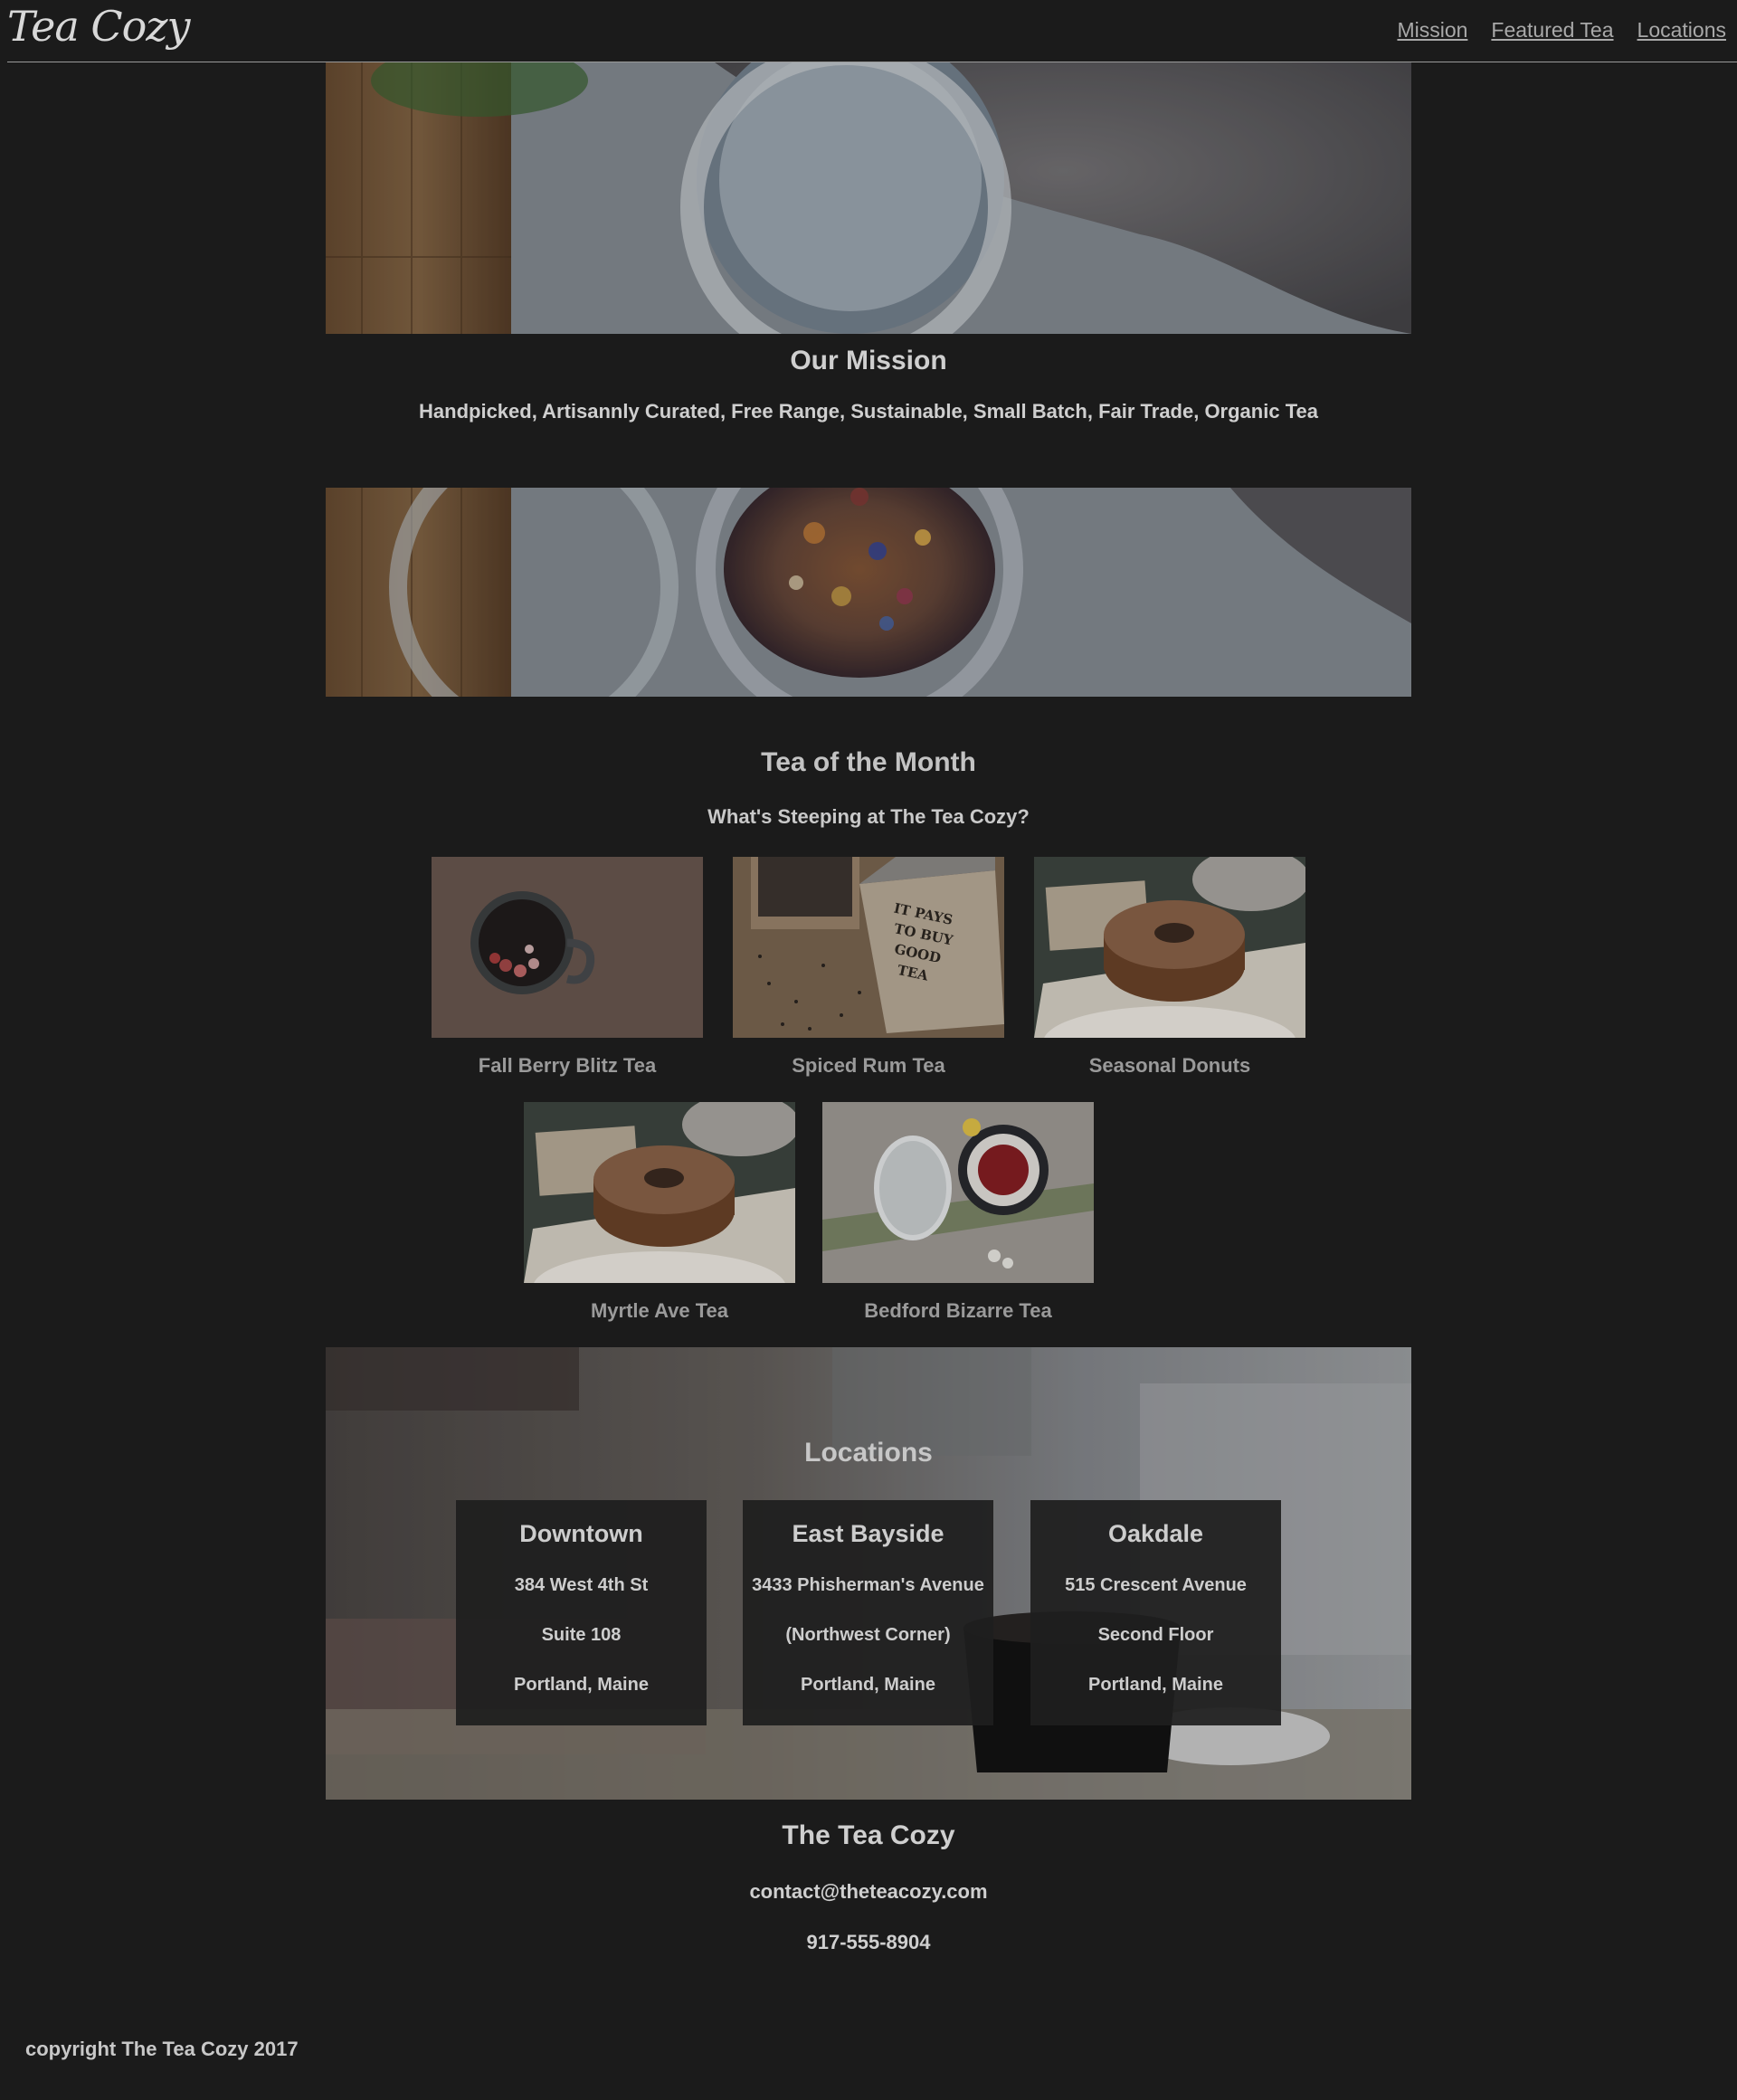  What do you see at coordinates (868, 1835) in the screenshot?
I see `footer-business-name: The Tea Cozy` at bounding box center [868, 1835].